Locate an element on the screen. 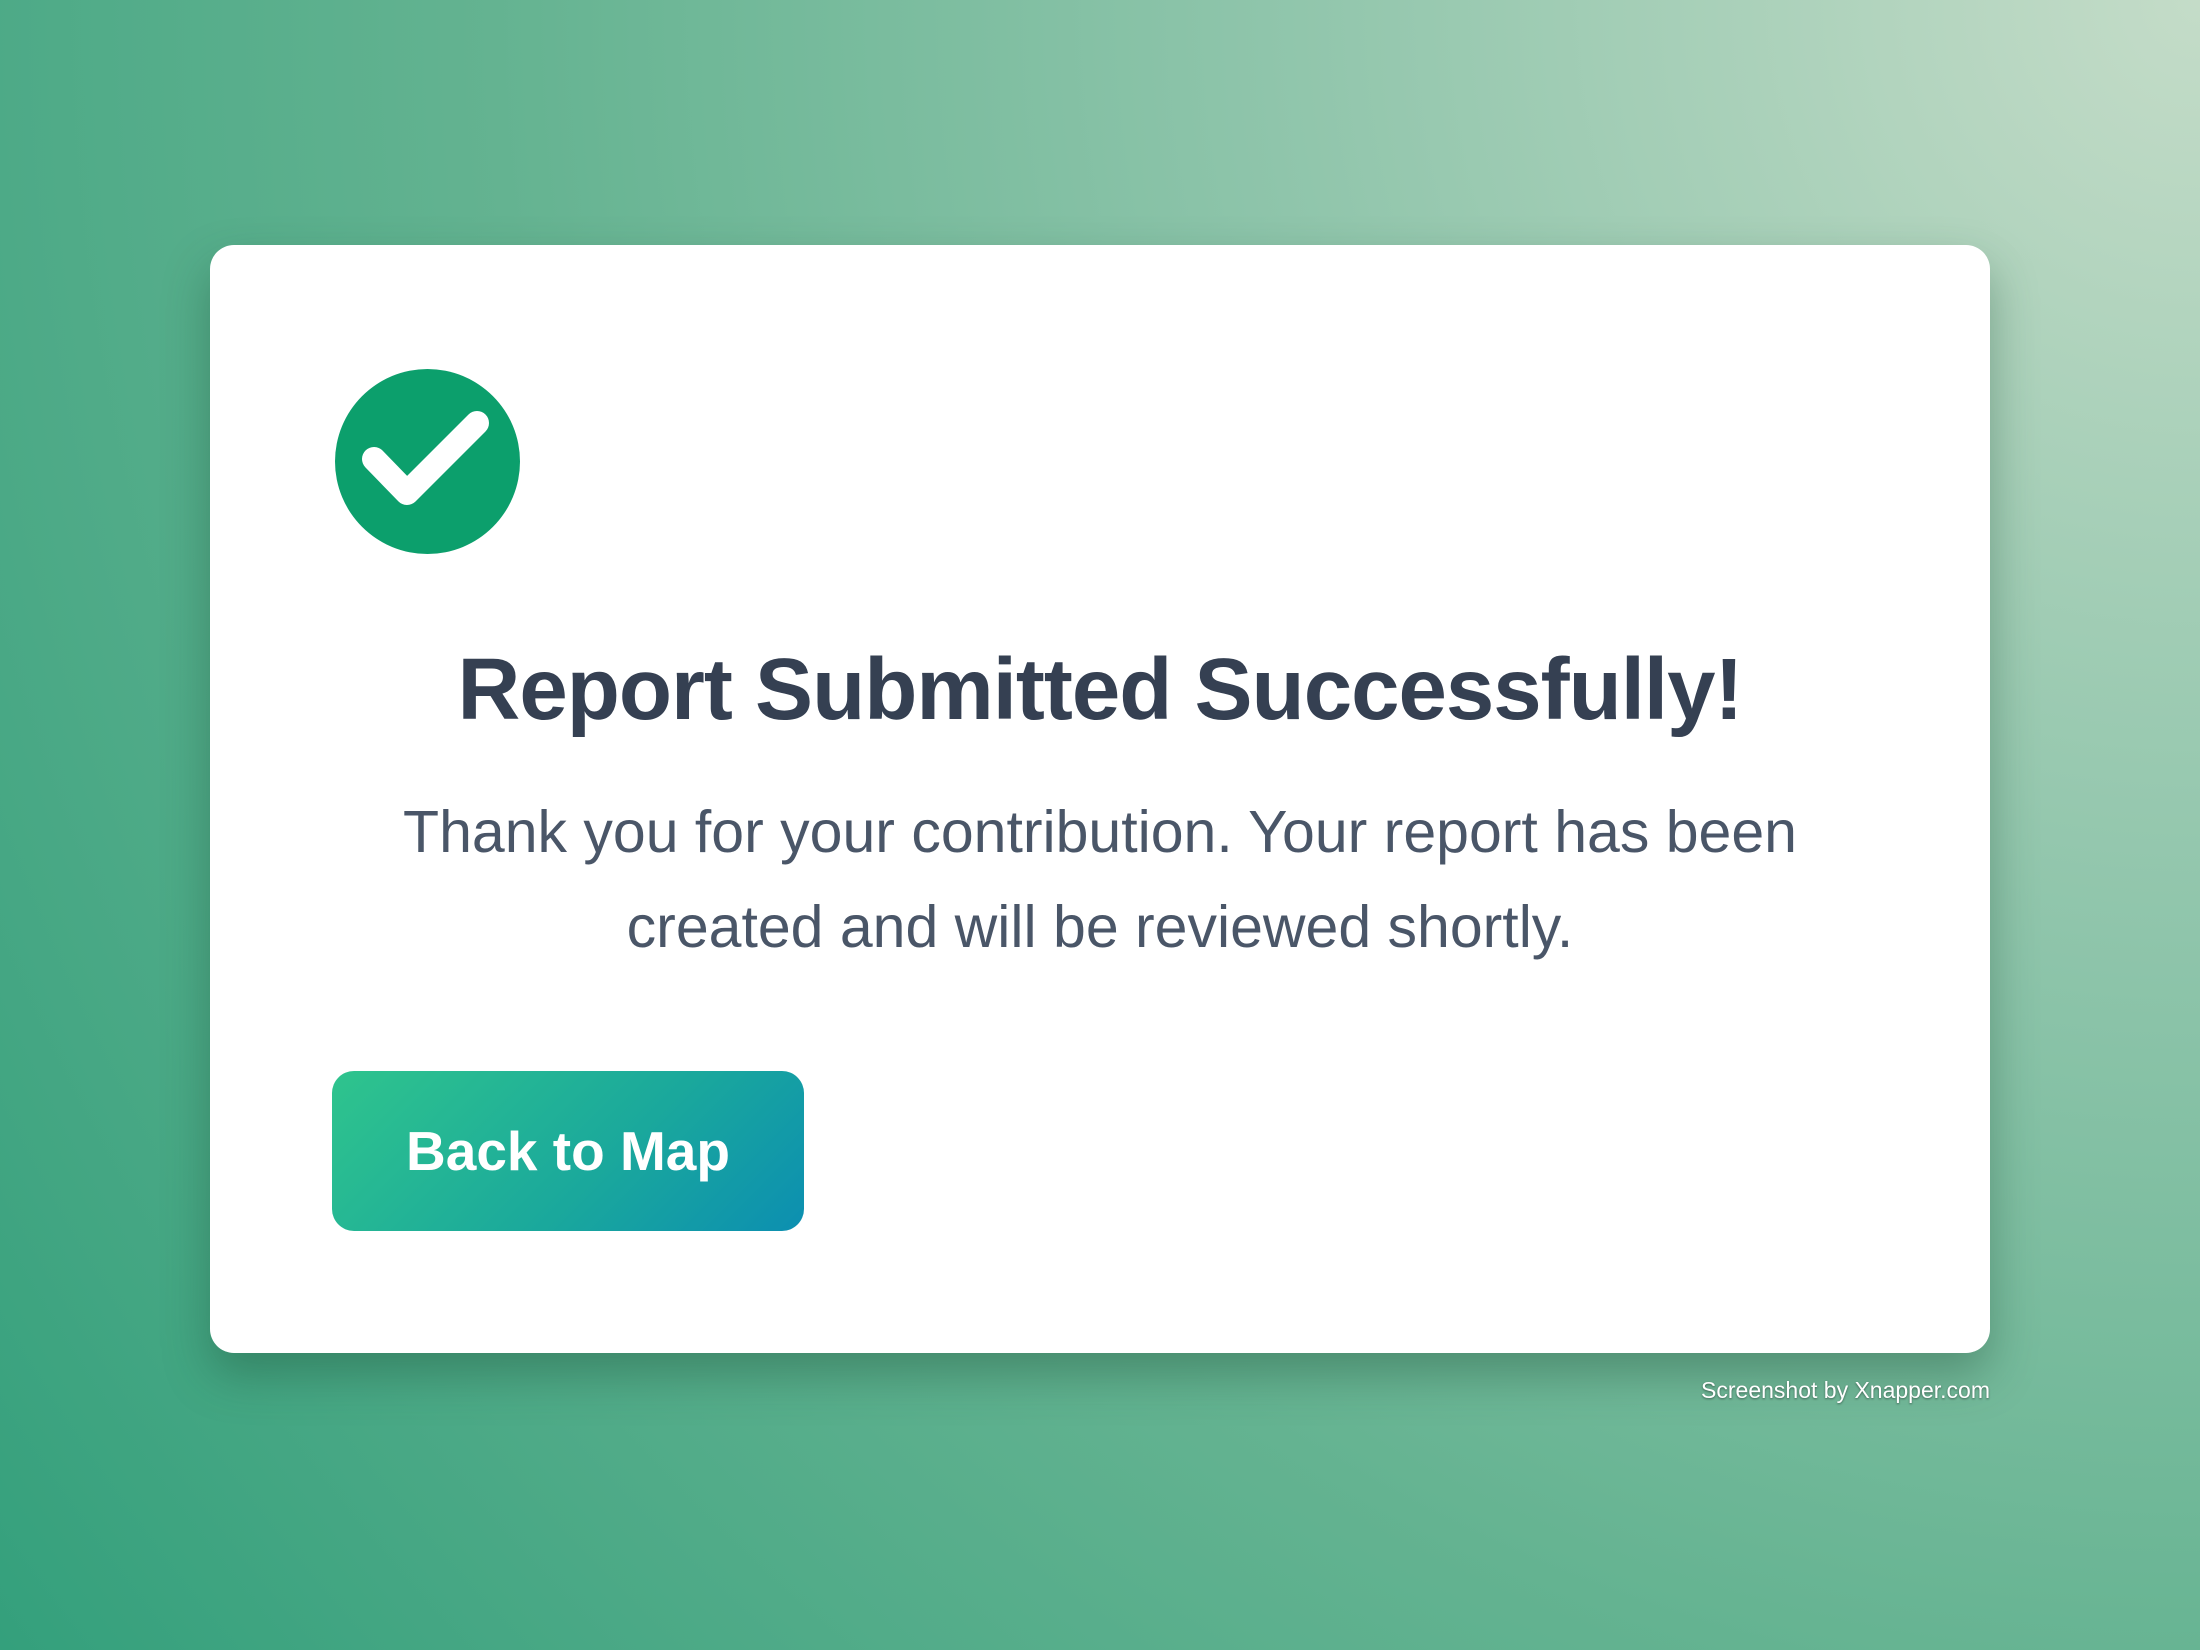 The image size is (2200, 1650). screenshot-watermark: Screenshot by Xnapper.com is located at coordinates (1845, 1390).